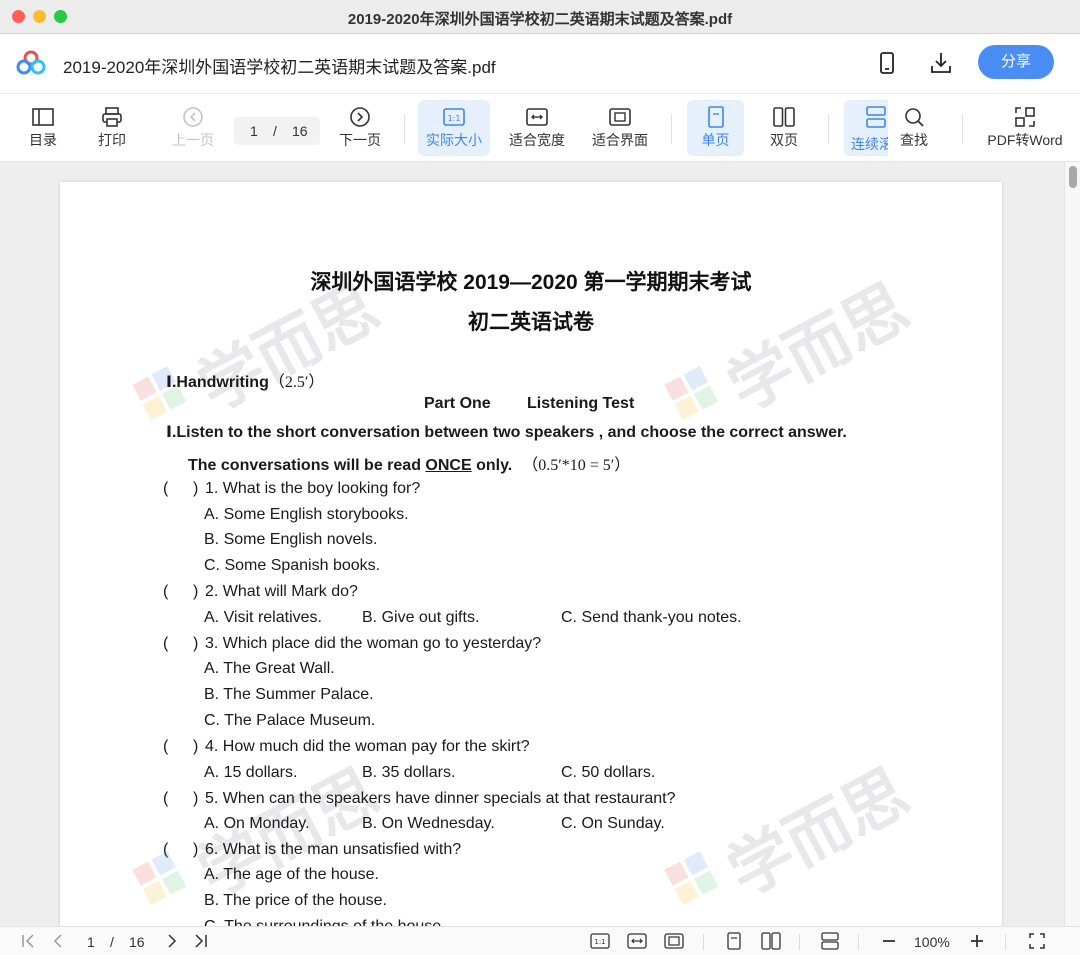  What do you see at coordinates (58, 941) in the screenshot?
I see `prev-page-icon` at bounding box center [58, 941].